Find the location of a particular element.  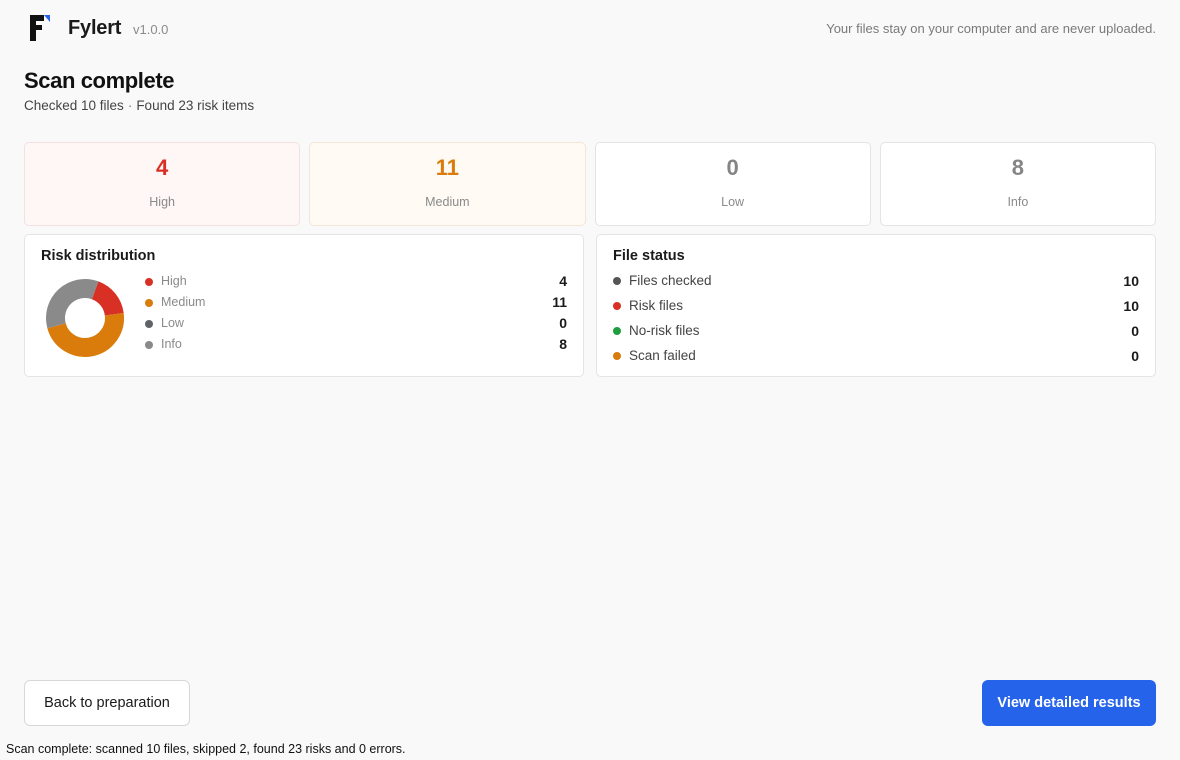

severity-count: 11 is located at coordinates (447, 167).